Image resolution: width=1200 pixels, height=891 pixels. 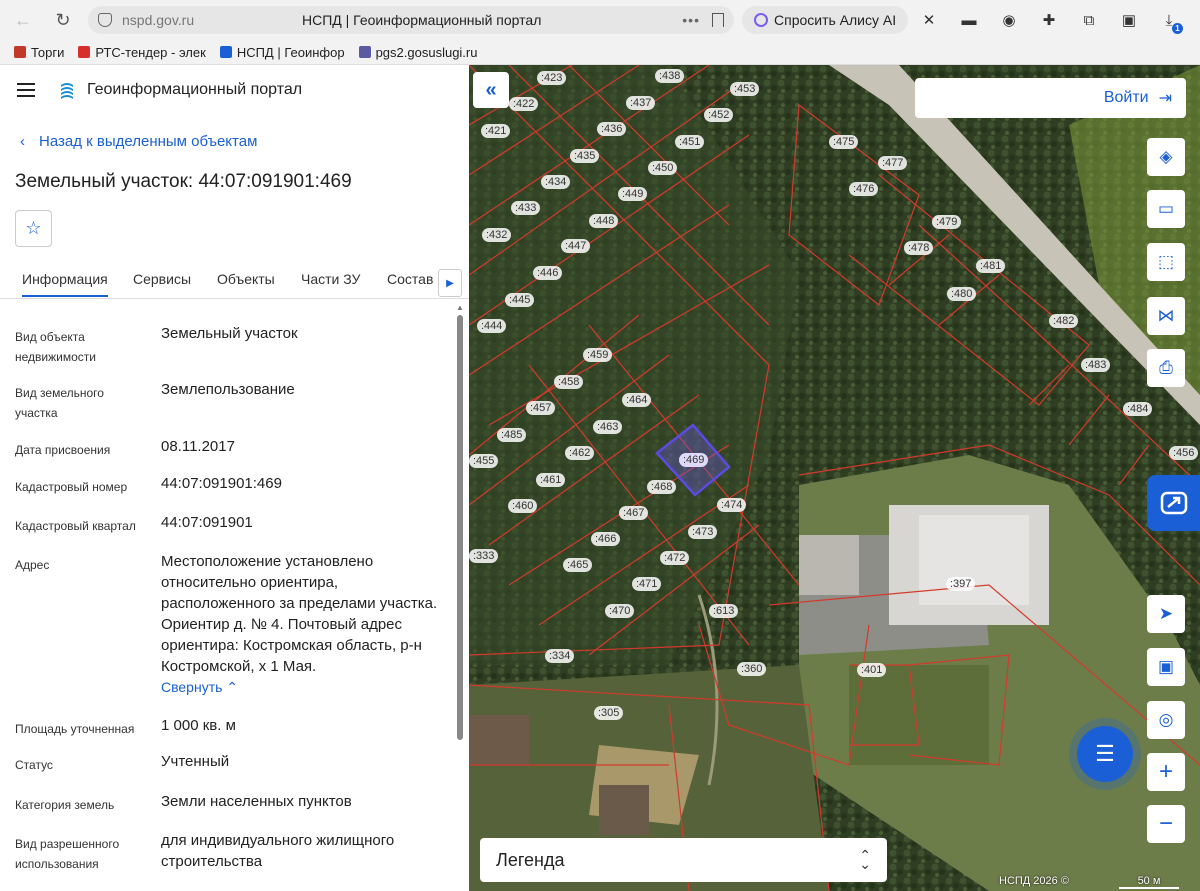 What do you see at coordinates (576, 246) in the screenshot?
I see `parcel-label: :447` at bounding box center [576, 246].